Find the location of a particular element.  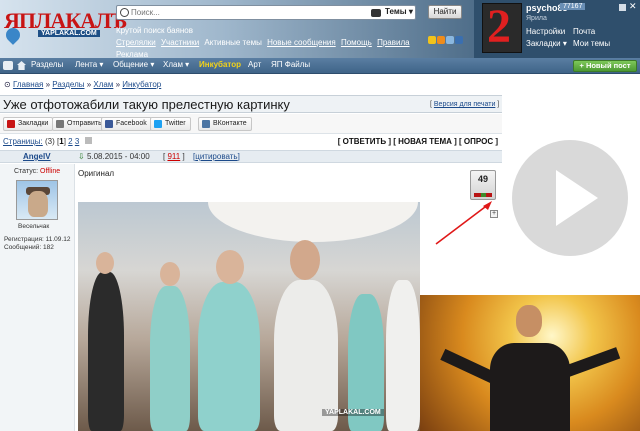

header-link: Активные темы is located at coordinates (232, 42).